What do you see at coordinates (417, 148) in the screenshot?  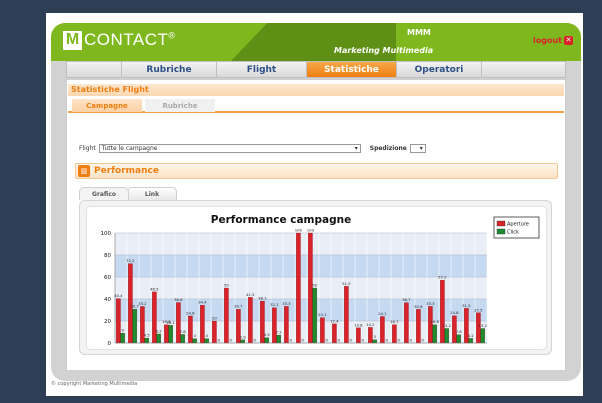 I see `spedizione-select: ▾` at bounding box center [417, 148].